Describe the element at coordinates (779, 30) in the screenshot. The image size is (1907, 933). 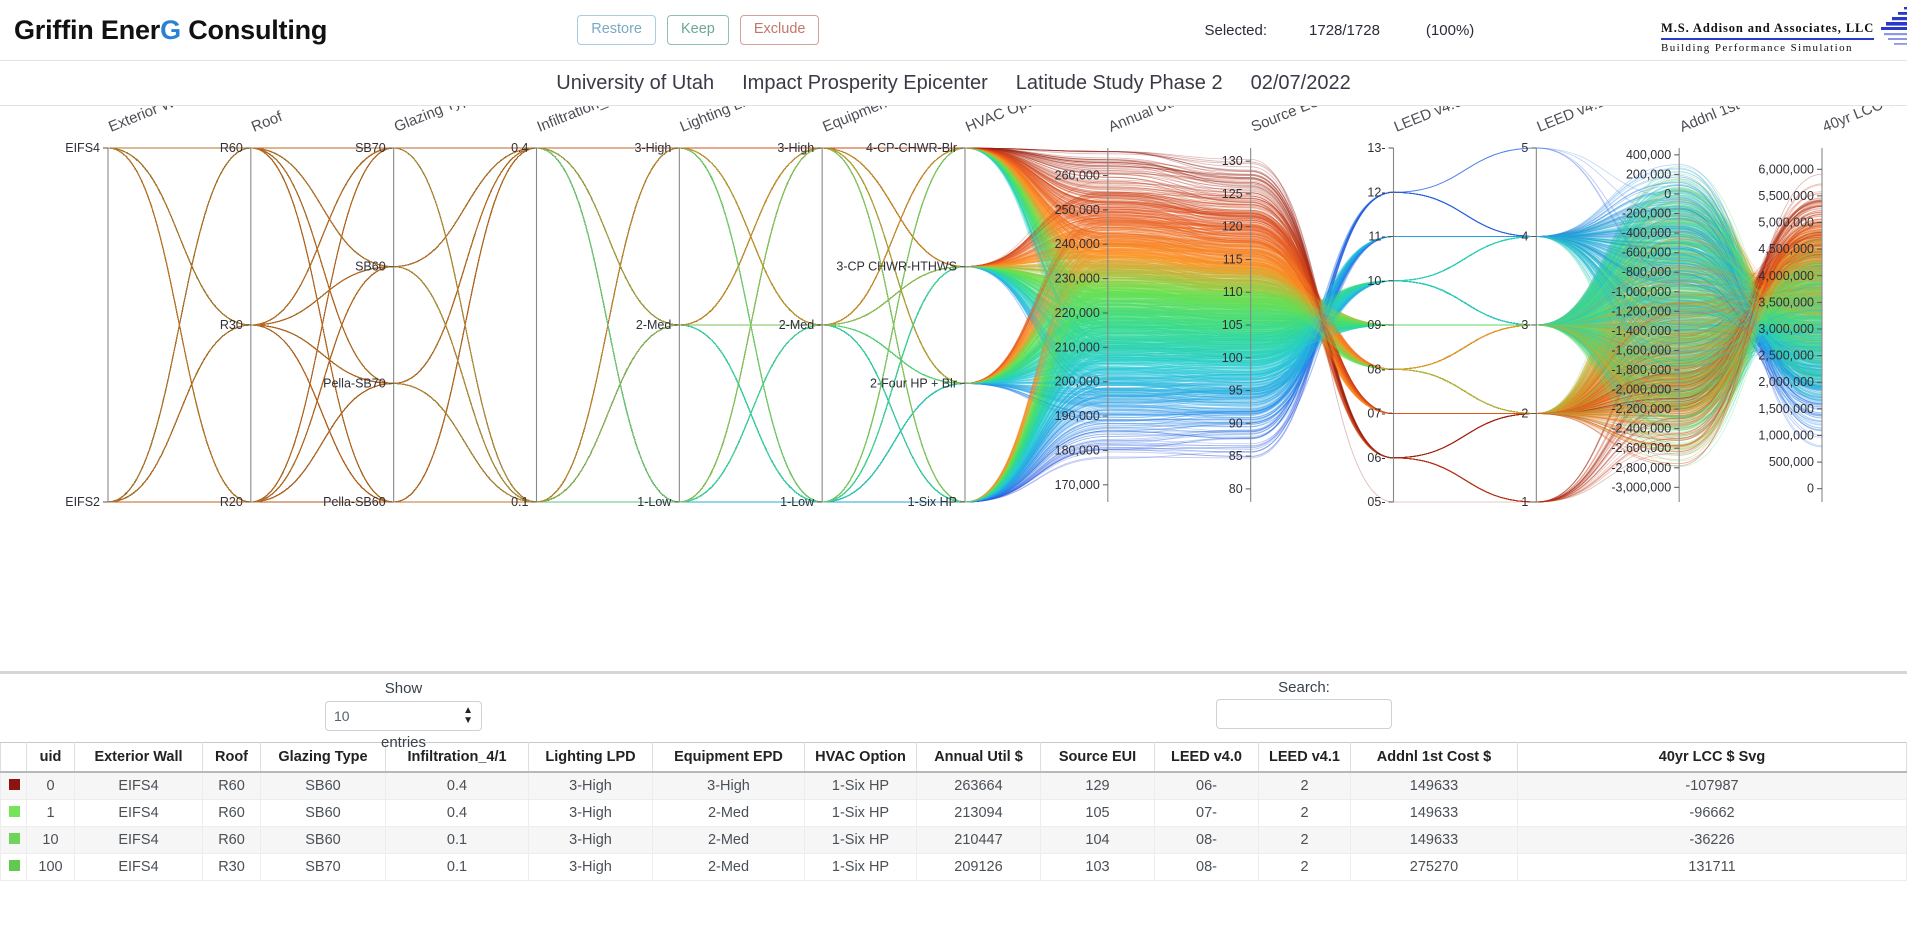
I see `exclude-button: Exclude` at that location.